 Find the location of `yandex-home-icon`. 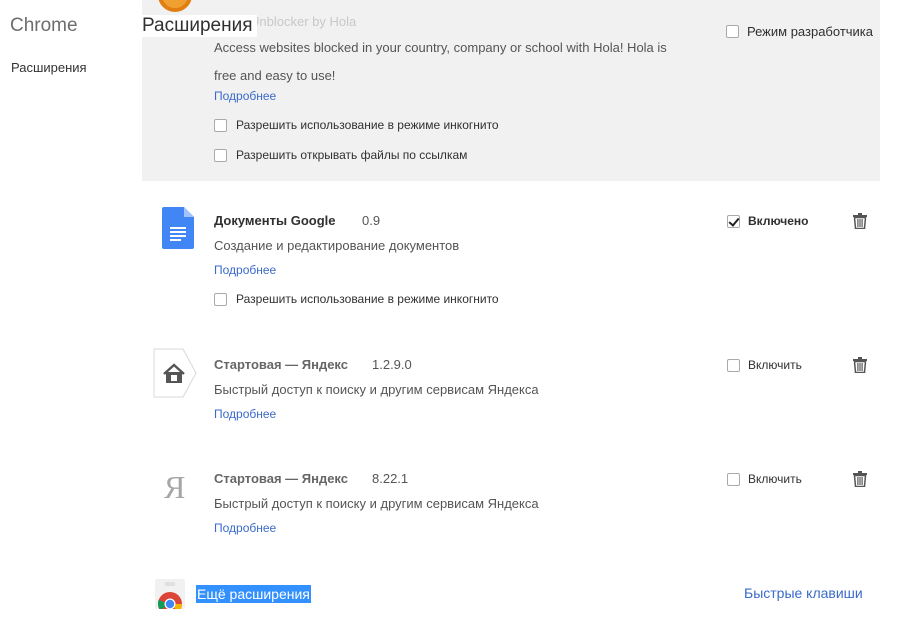

yandex-home-icon is located at coordinates (175, 373).